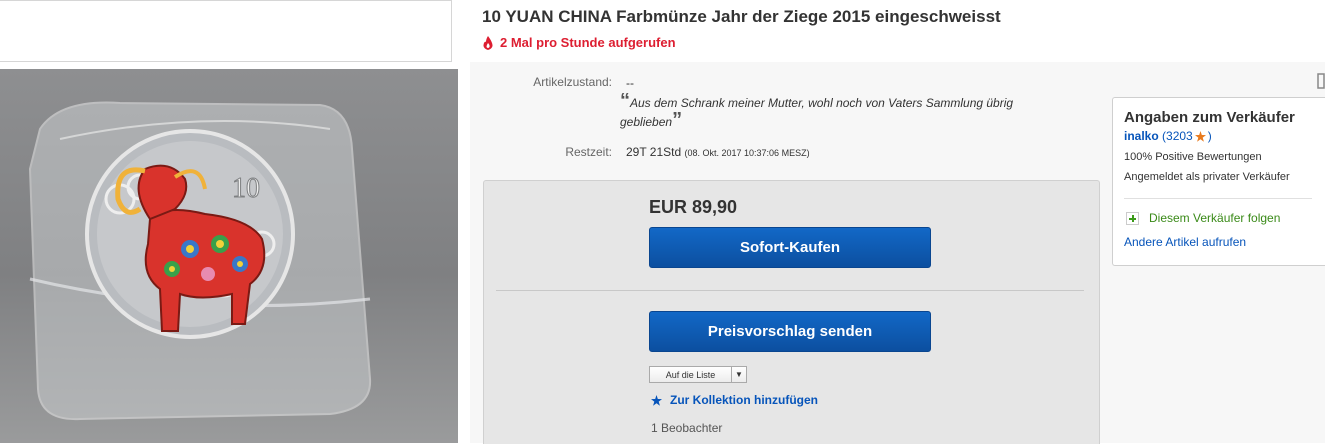 This screenshot has height=444, width=1325. Describe the element at coordinates (747, 153) in the screenshot. I see `end-date: (08. Okt. 2017 10:37:06 MESZ)` at that location.